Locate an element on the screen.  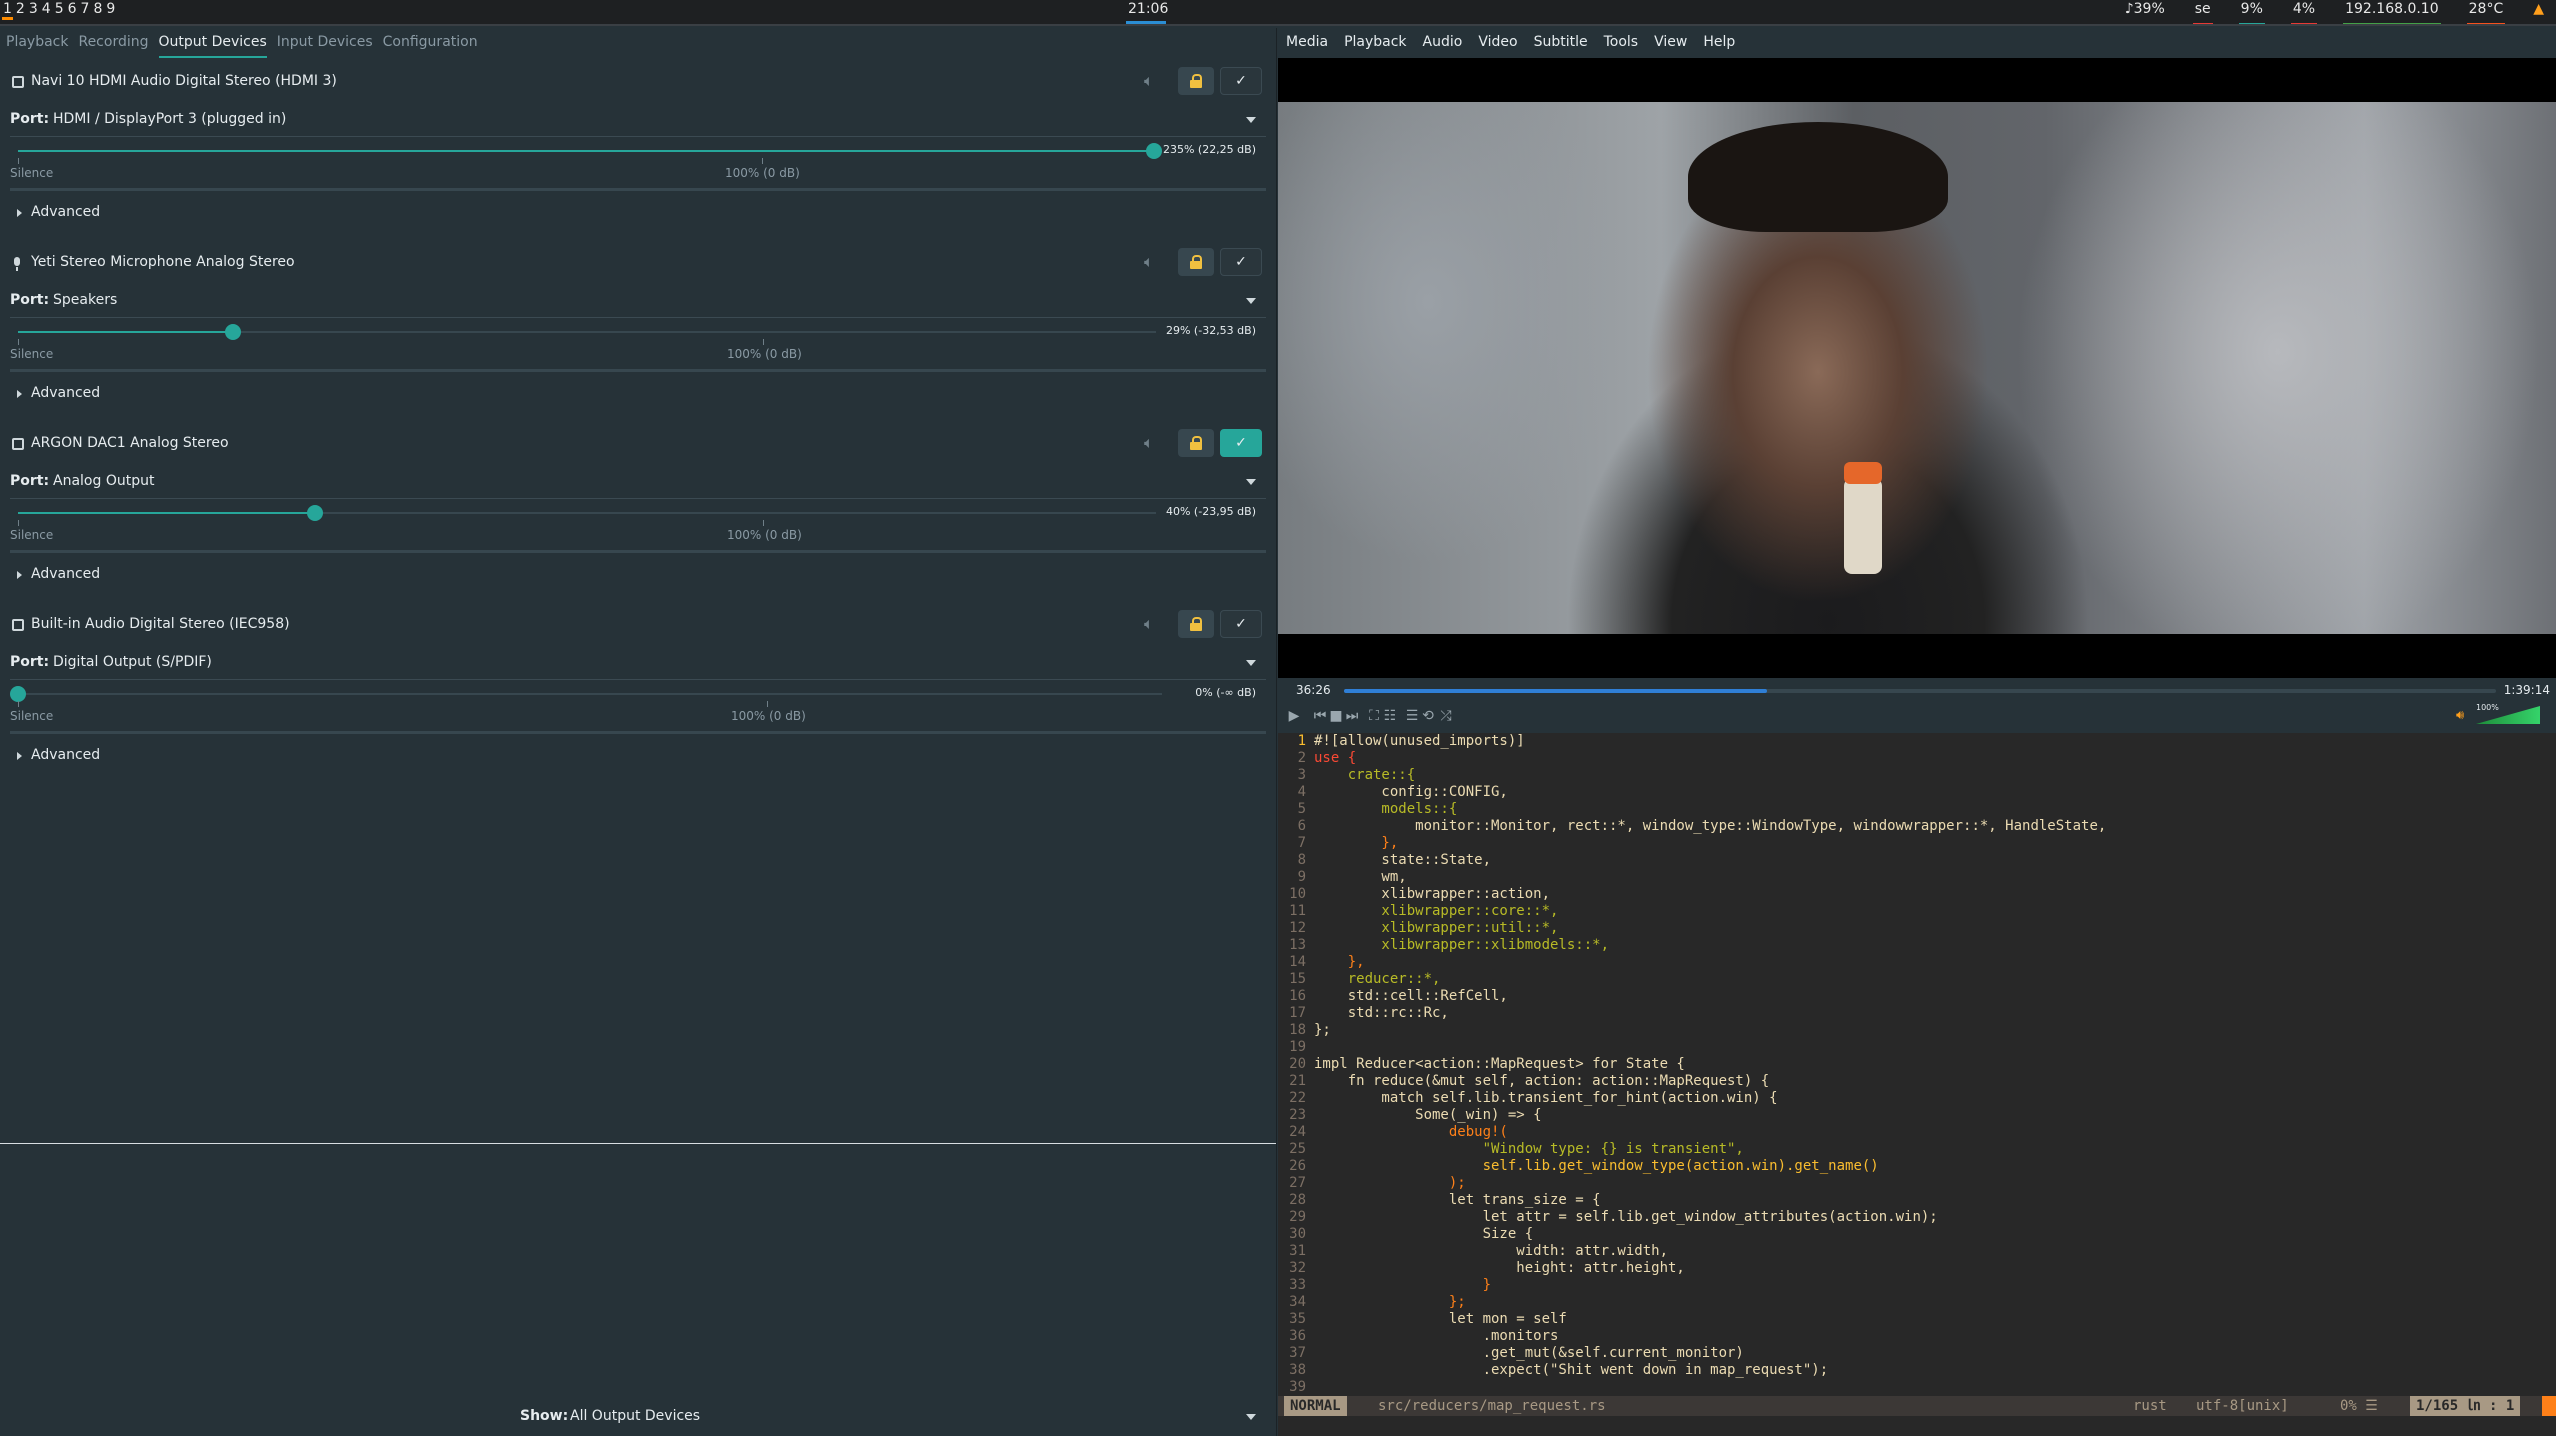
workspace-5: 5 is located at coordinates (59, 10).